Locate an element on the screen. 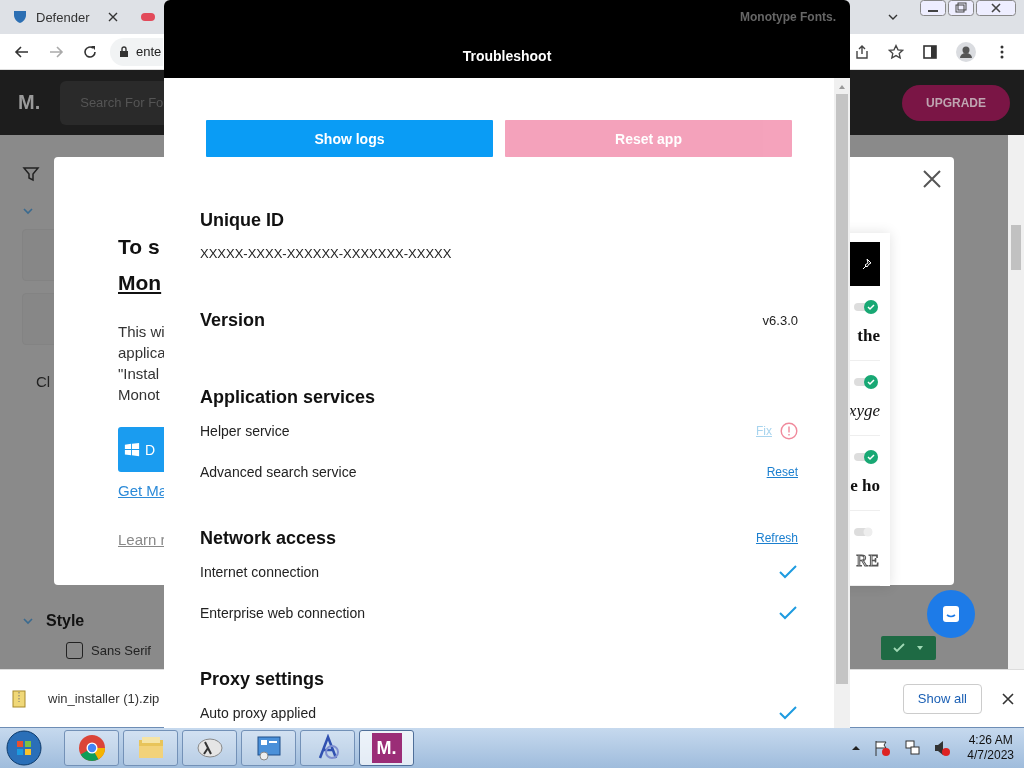 This screenshot has width=1024, height=768. dialog-heading: To s is located at coordinates (139, 247).